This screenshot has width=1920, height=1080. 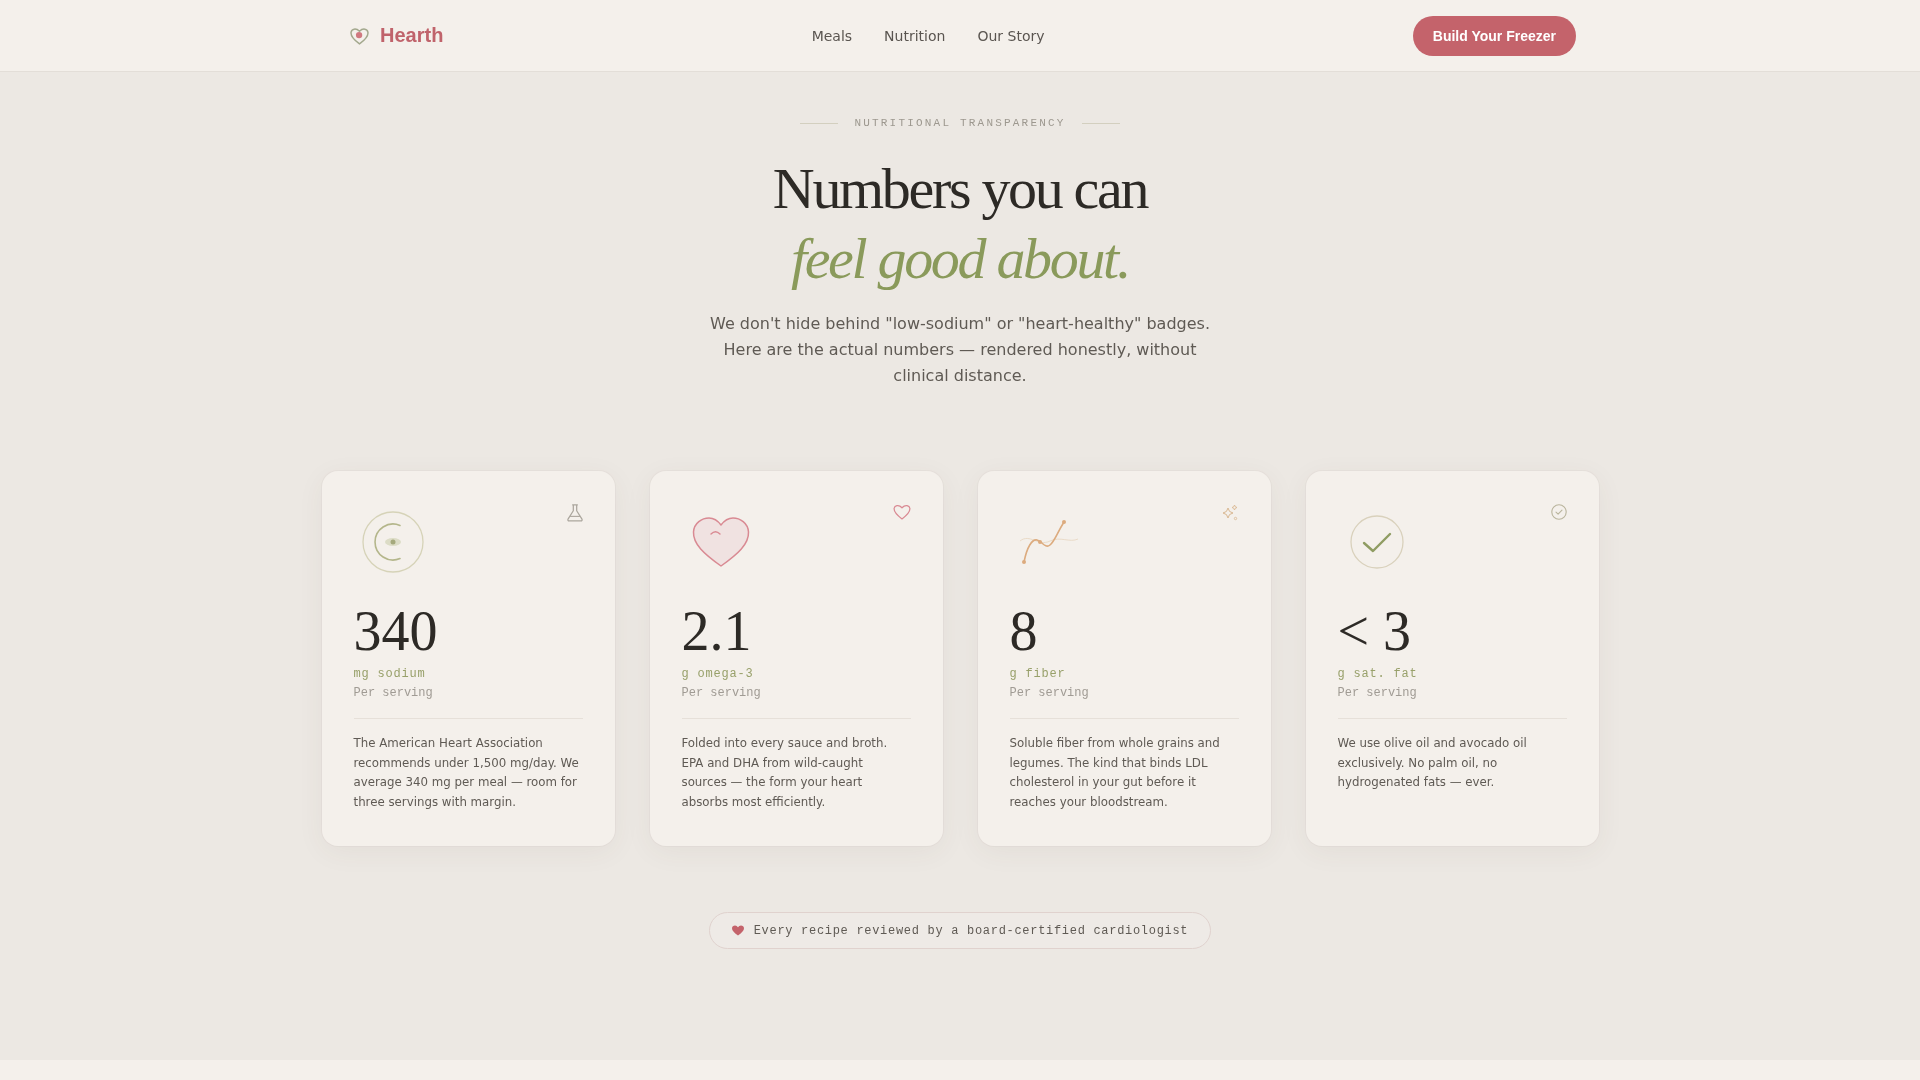 I want to click on stat-description: The American Heart Association recommends under 1,500 mg/day. We average 340 mg per meal — room for three servings with margin., so click(x=466, y=773).